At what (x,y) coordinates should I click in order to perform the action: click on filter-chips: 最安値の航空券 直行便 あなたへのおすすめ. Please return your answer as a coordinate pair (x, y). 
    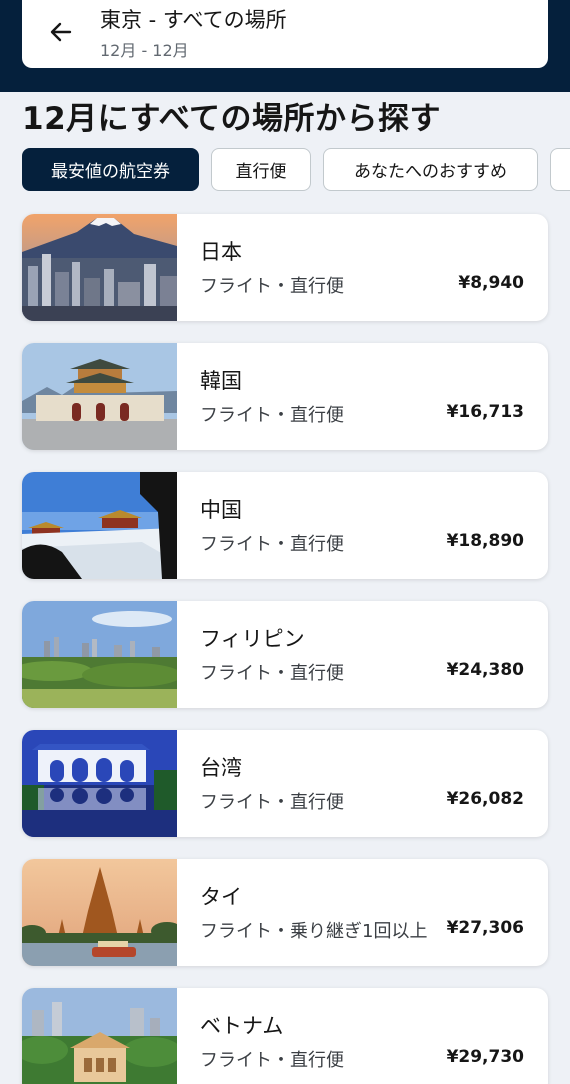
    Looking at the image, I should click on (296, 170).